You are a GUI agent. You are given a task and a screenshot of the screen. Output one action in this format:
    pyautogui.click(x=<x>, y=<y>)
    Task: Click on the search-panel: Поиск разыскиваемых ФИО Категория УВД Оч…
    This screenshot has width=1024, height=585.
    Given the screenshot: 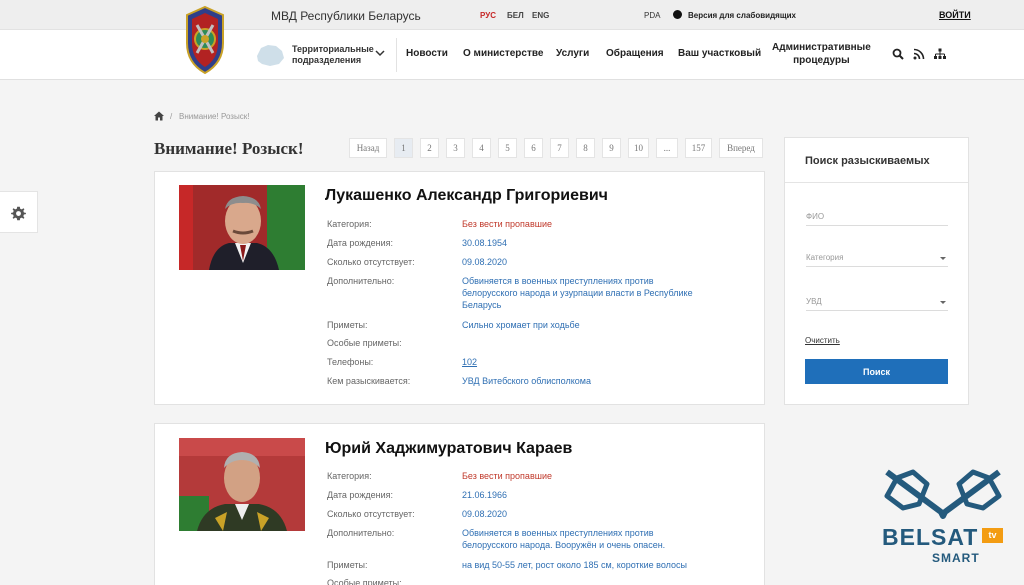 What is the action you would take?
    pyautogui.click(x=876, y=271)
    